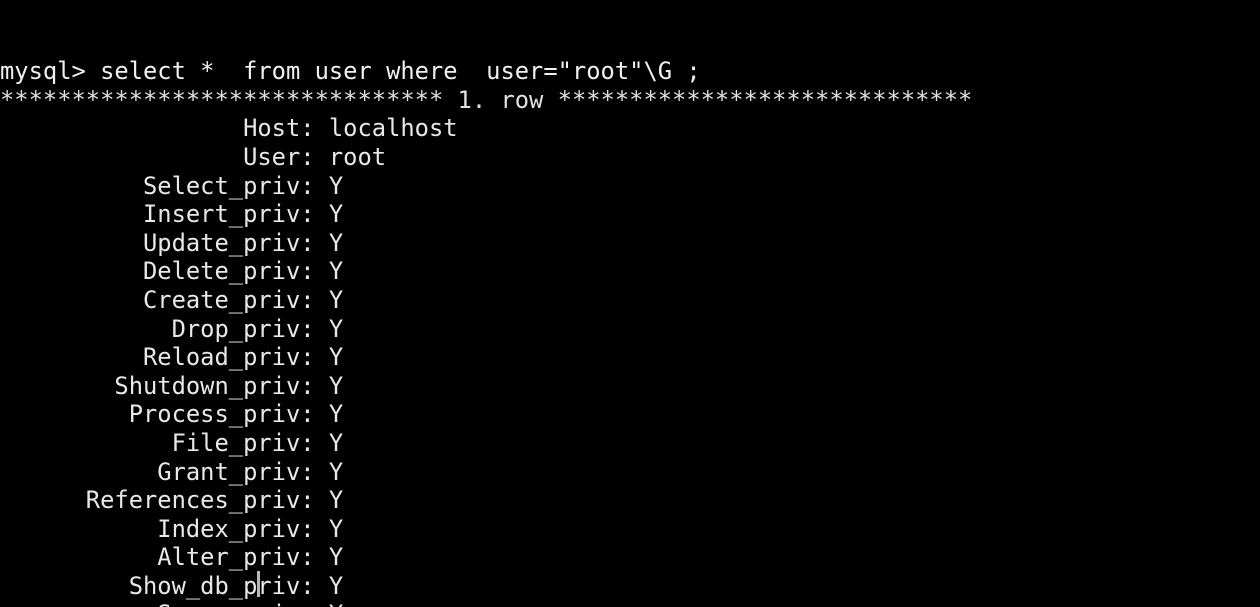 This screenshot has width=1260, height=607. What do you see at coordinates (172, 500) in the screenshot?
I see `field-row: References_priv: Y` at bounding box center [172, 500].